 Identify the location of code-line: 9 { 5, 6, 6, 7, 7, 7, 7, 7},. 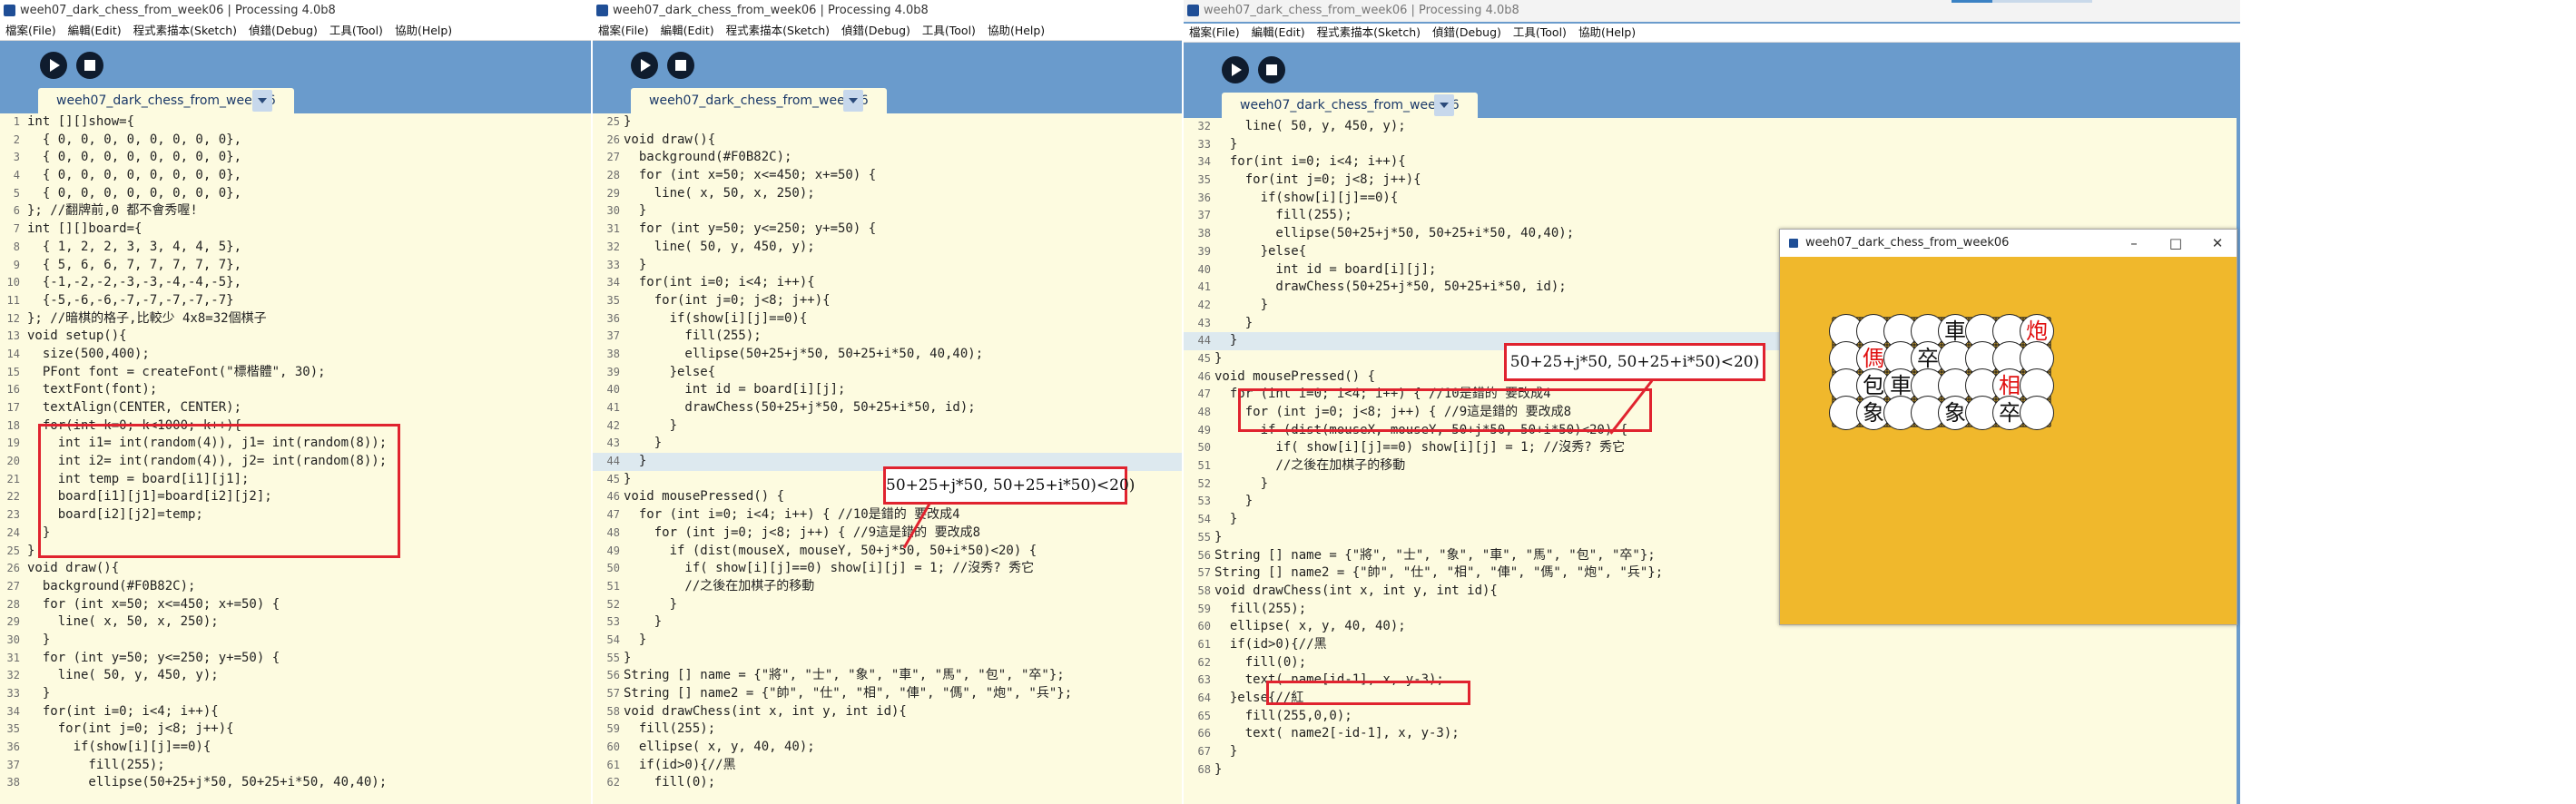
(295, 266).